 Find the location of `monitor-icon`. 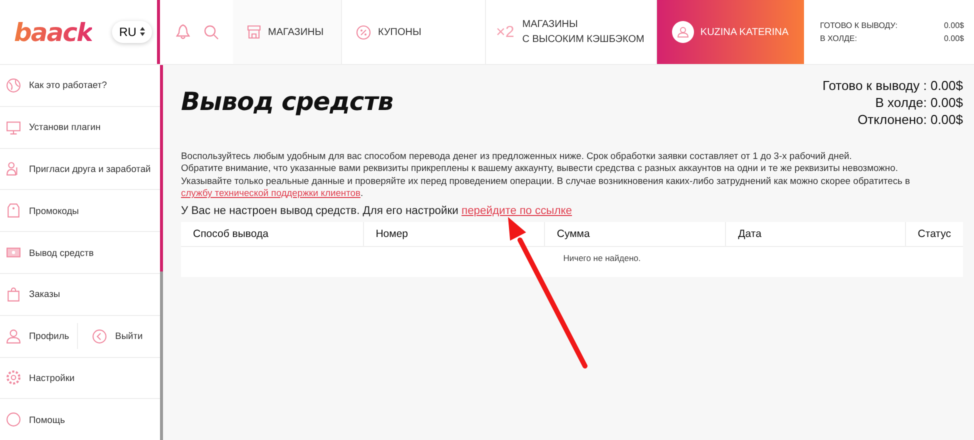

monitor-icon is located at coordinates (13, 127).